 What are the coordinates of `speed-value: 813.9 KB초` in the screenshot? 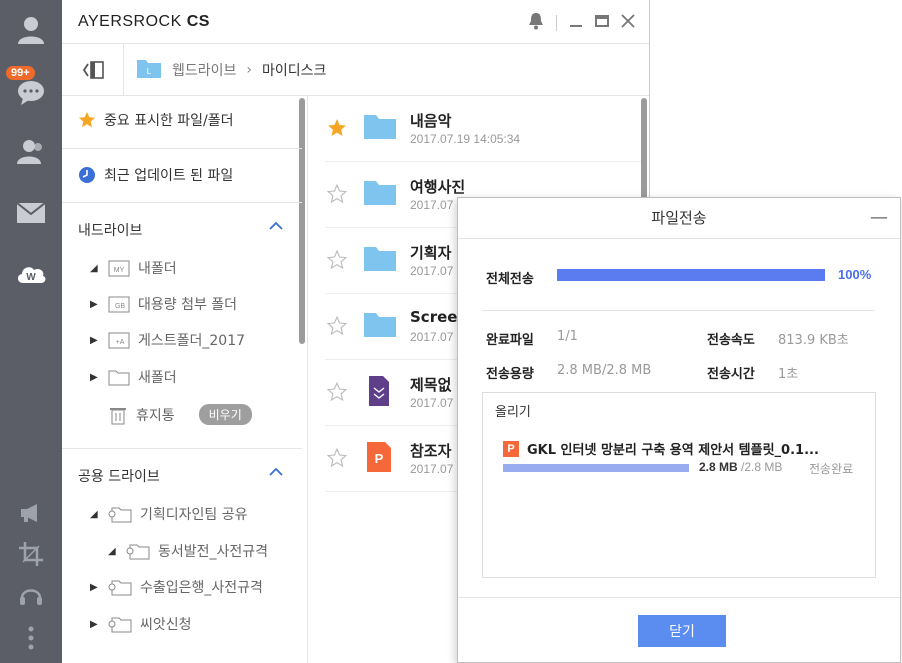 It's located at (813, 340).